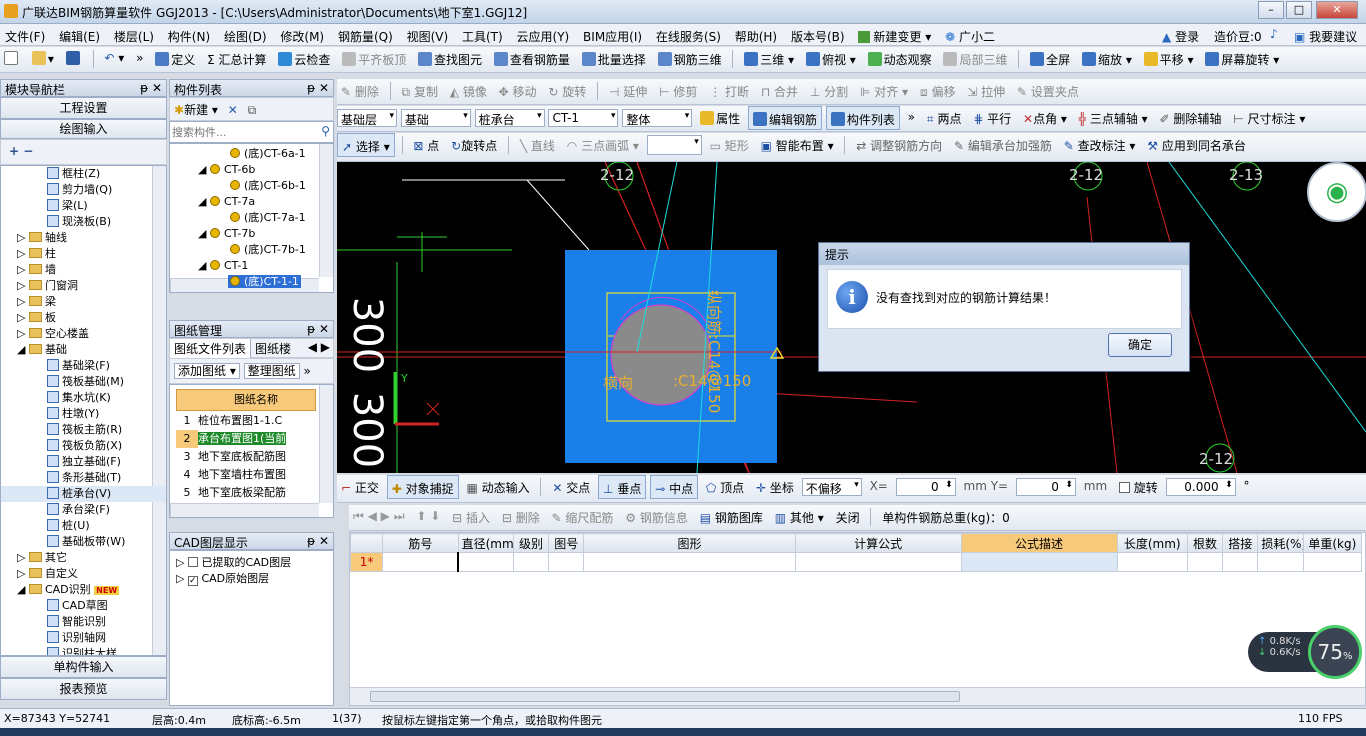  What do you see at coordinates (231, 439) in the screenshot?
I see `drawing-row-current: 2 承台布置图1(当前` at bounding box center [231, 439].